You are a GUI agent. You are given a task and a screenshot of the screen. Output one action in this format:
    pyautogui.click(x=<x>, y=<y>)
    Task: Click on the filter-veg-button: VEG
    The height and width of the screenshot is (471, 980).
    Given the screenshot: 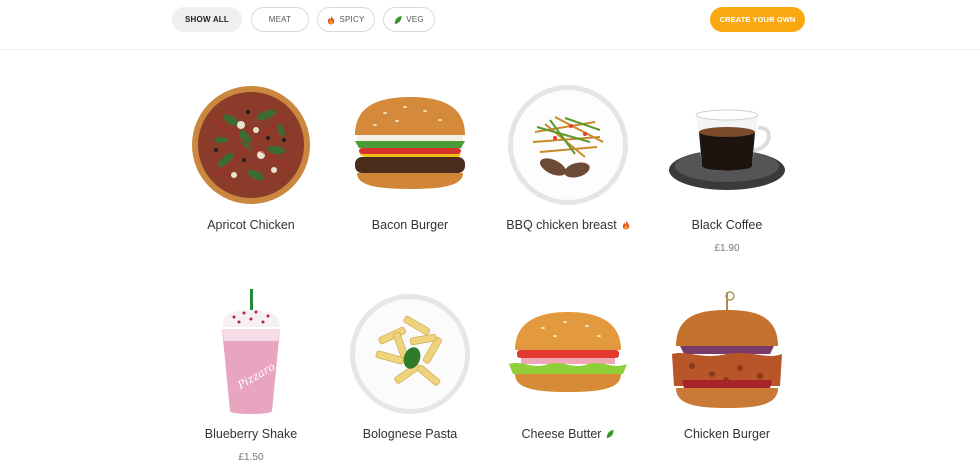 What is the action you would take?
    pyautogui.click(x=409, y=19)
    